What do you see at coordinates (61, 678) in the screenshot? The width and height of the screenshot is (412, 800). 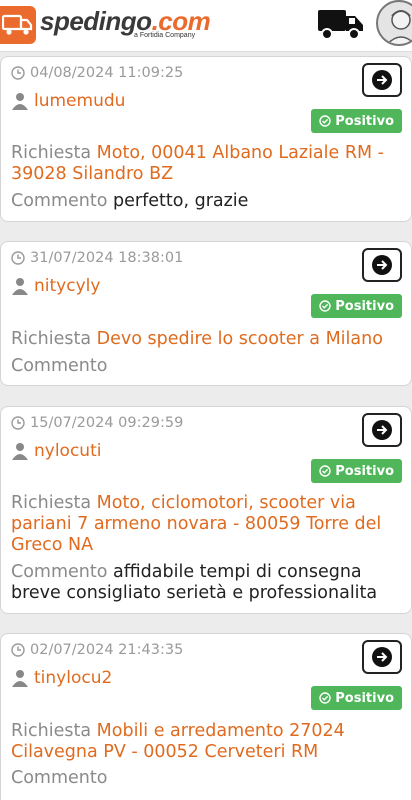 I see `review-user: tinylocu2` at bounding box center [61, 678].